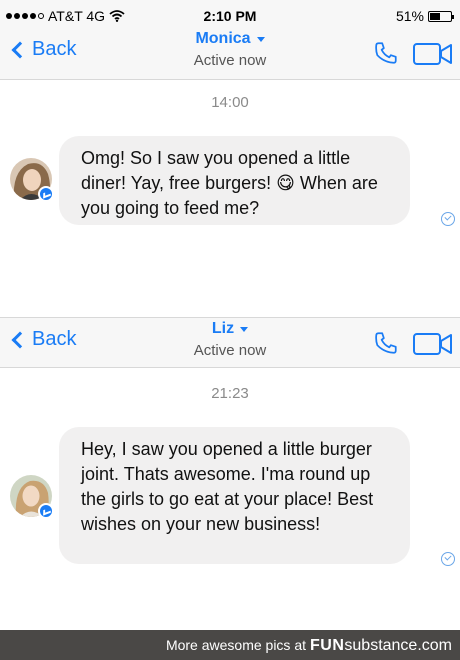 The width and height of the screenshot is (460, 660). I want to click on contact-name: Monica, so click(223, 38).